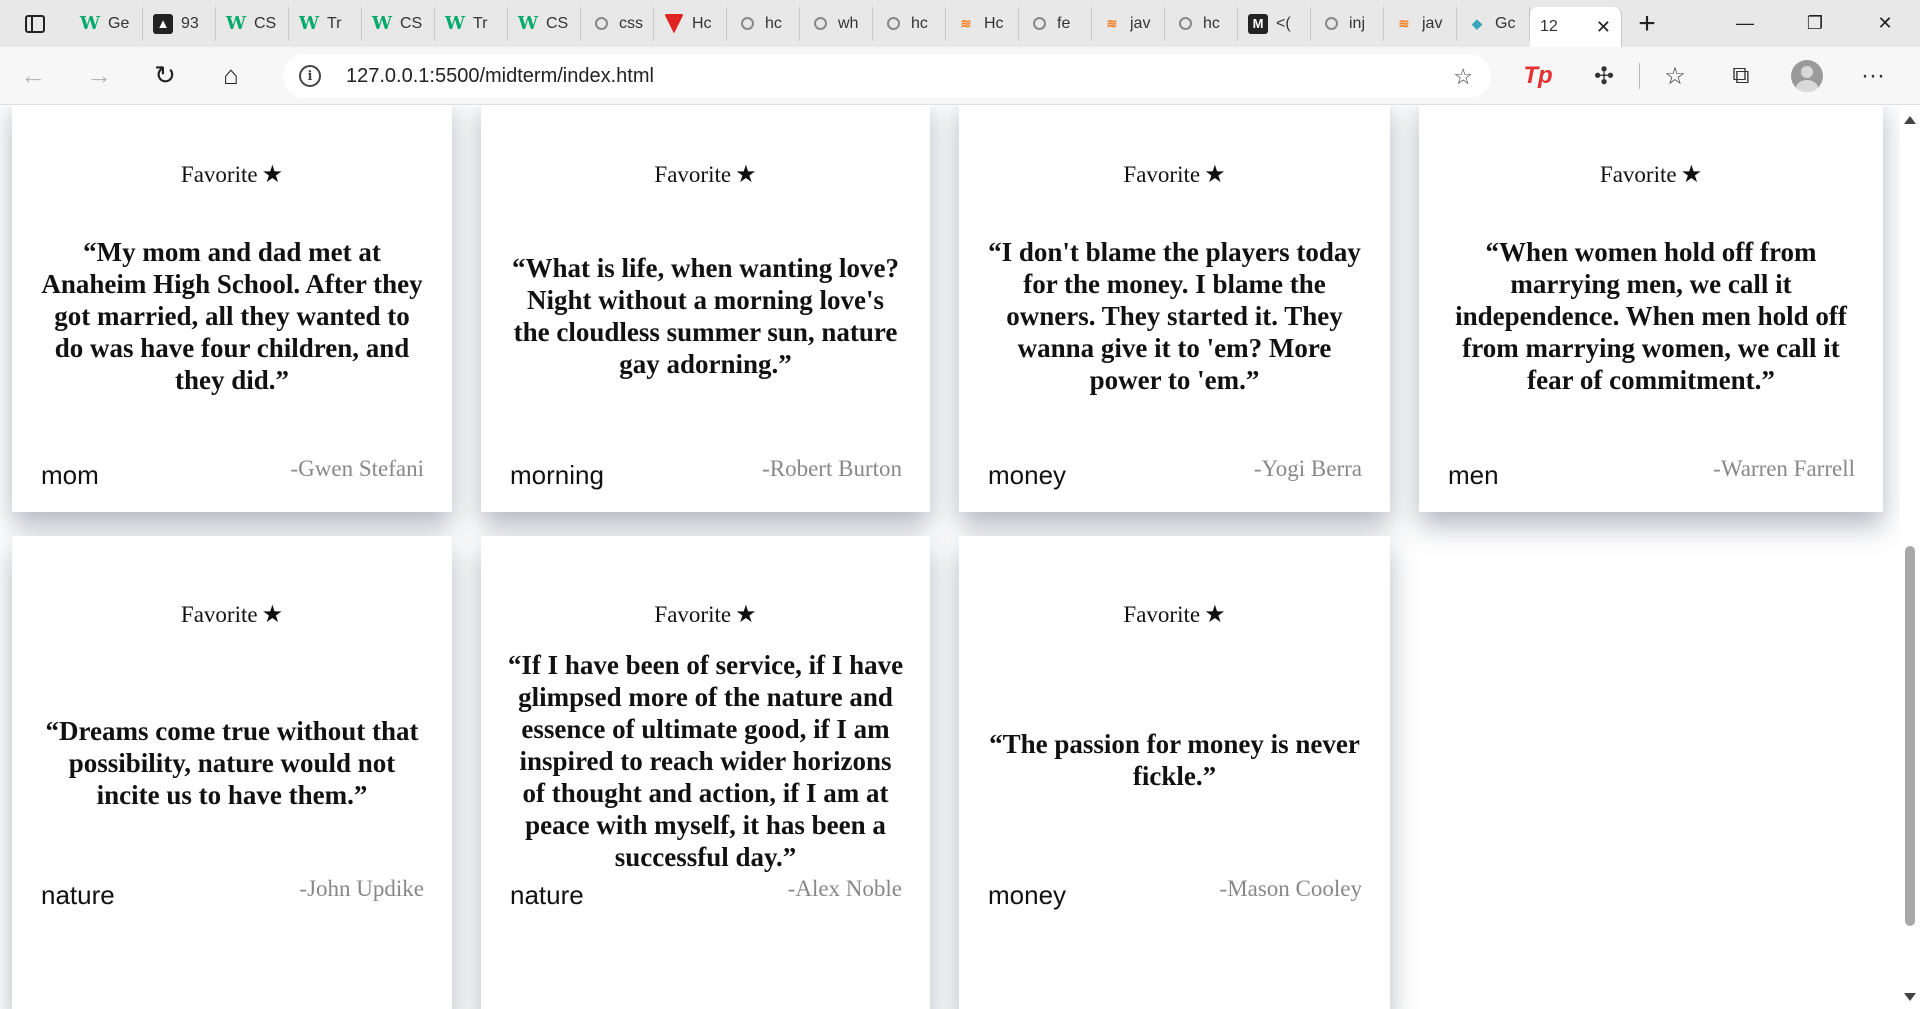 The width and height of the screenshot is (1920, 1009). I want to click on tab-title: fe, so click(1064, 23).